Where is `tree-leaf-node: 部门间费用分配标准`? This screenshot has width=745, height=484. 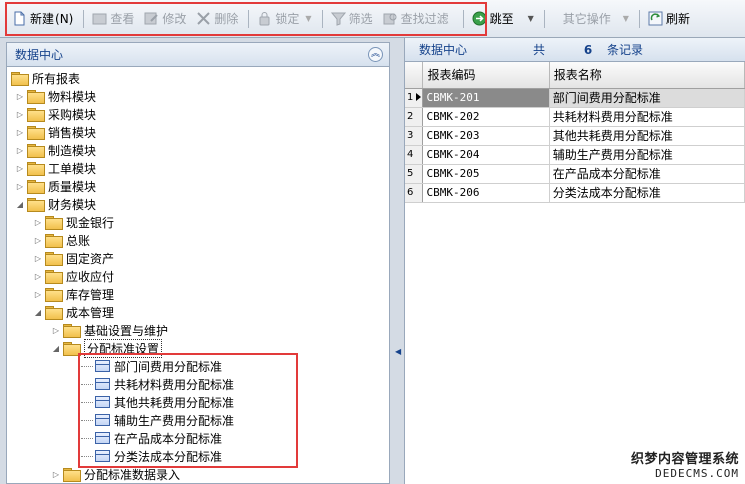 tree-leaf-node: 部门间费用分配标准 is located at coordinates (198, 366).